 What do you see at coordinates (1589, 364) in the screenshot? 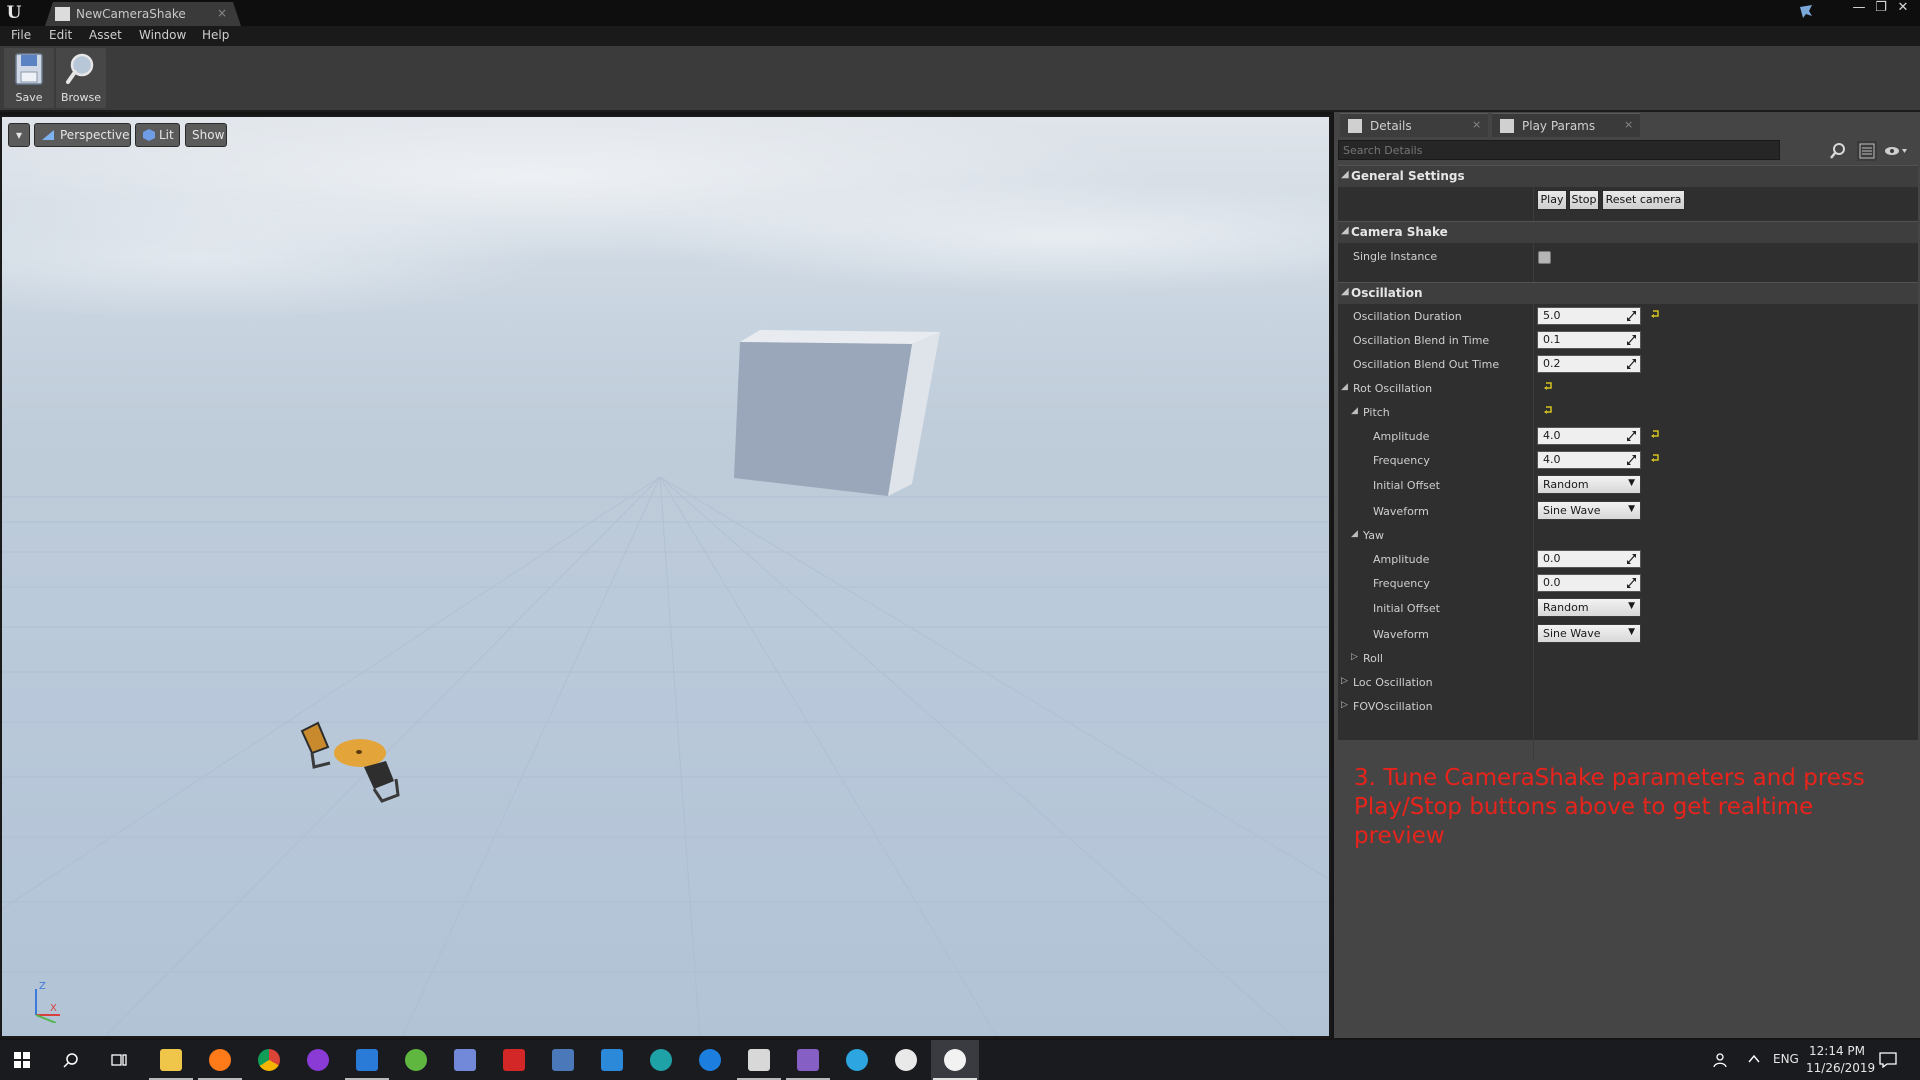
I see `oscillation-blend-out-input: 0.2` at bounding box center [1589, 364].